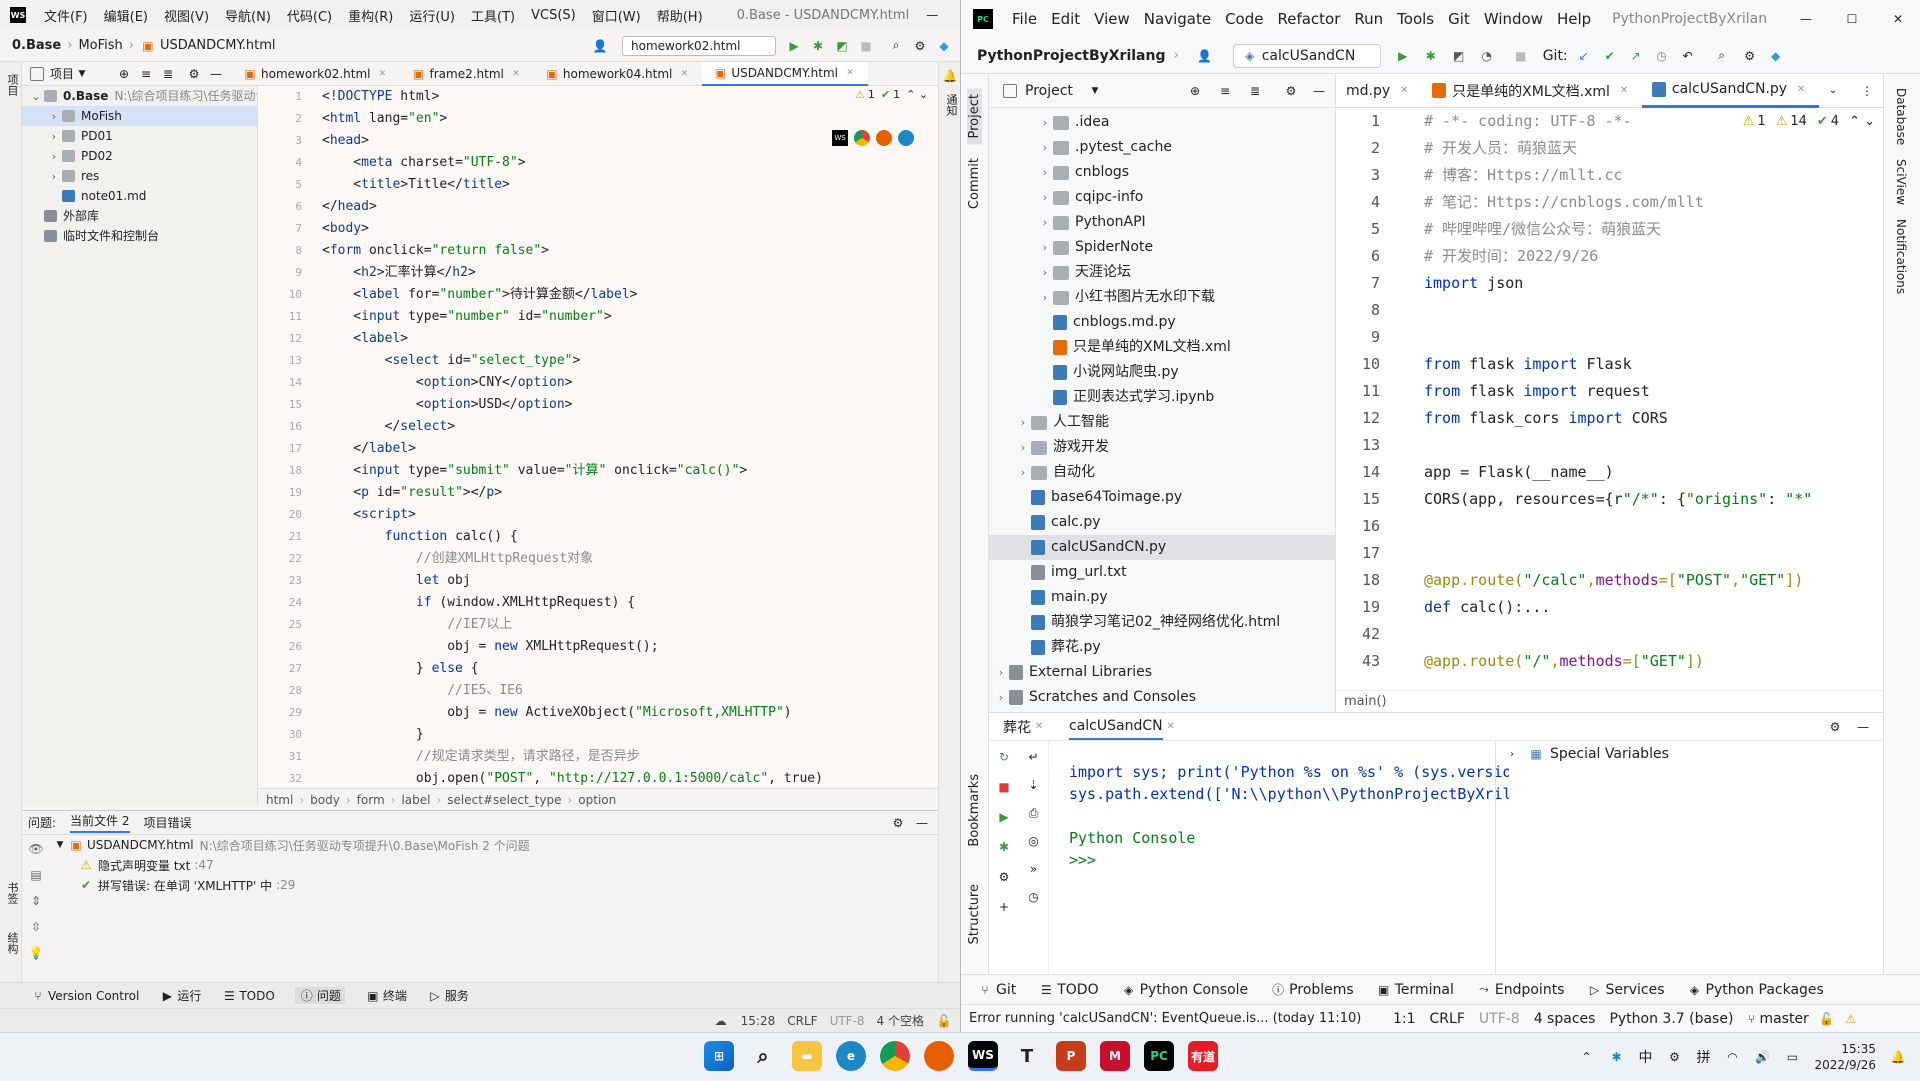 The width and height of the screenshot is (1920, 1081). Describe the element at coordinates (1162, 122) in the screenshot. I see `tree-item: › .idea` at that location.